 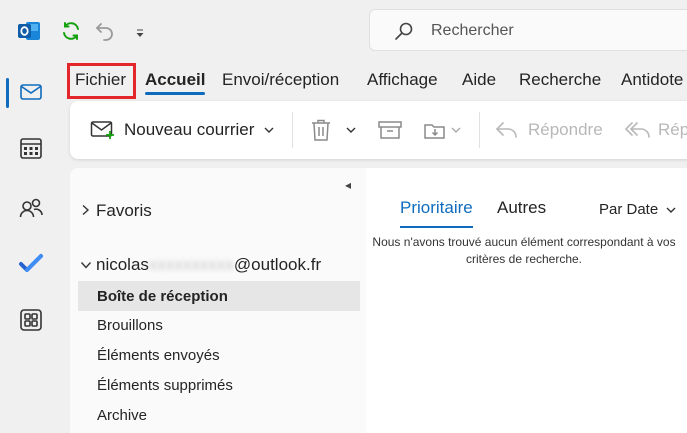 I want to click on folder-deleted: Éléments supprimés, so click(x=219, y=385).